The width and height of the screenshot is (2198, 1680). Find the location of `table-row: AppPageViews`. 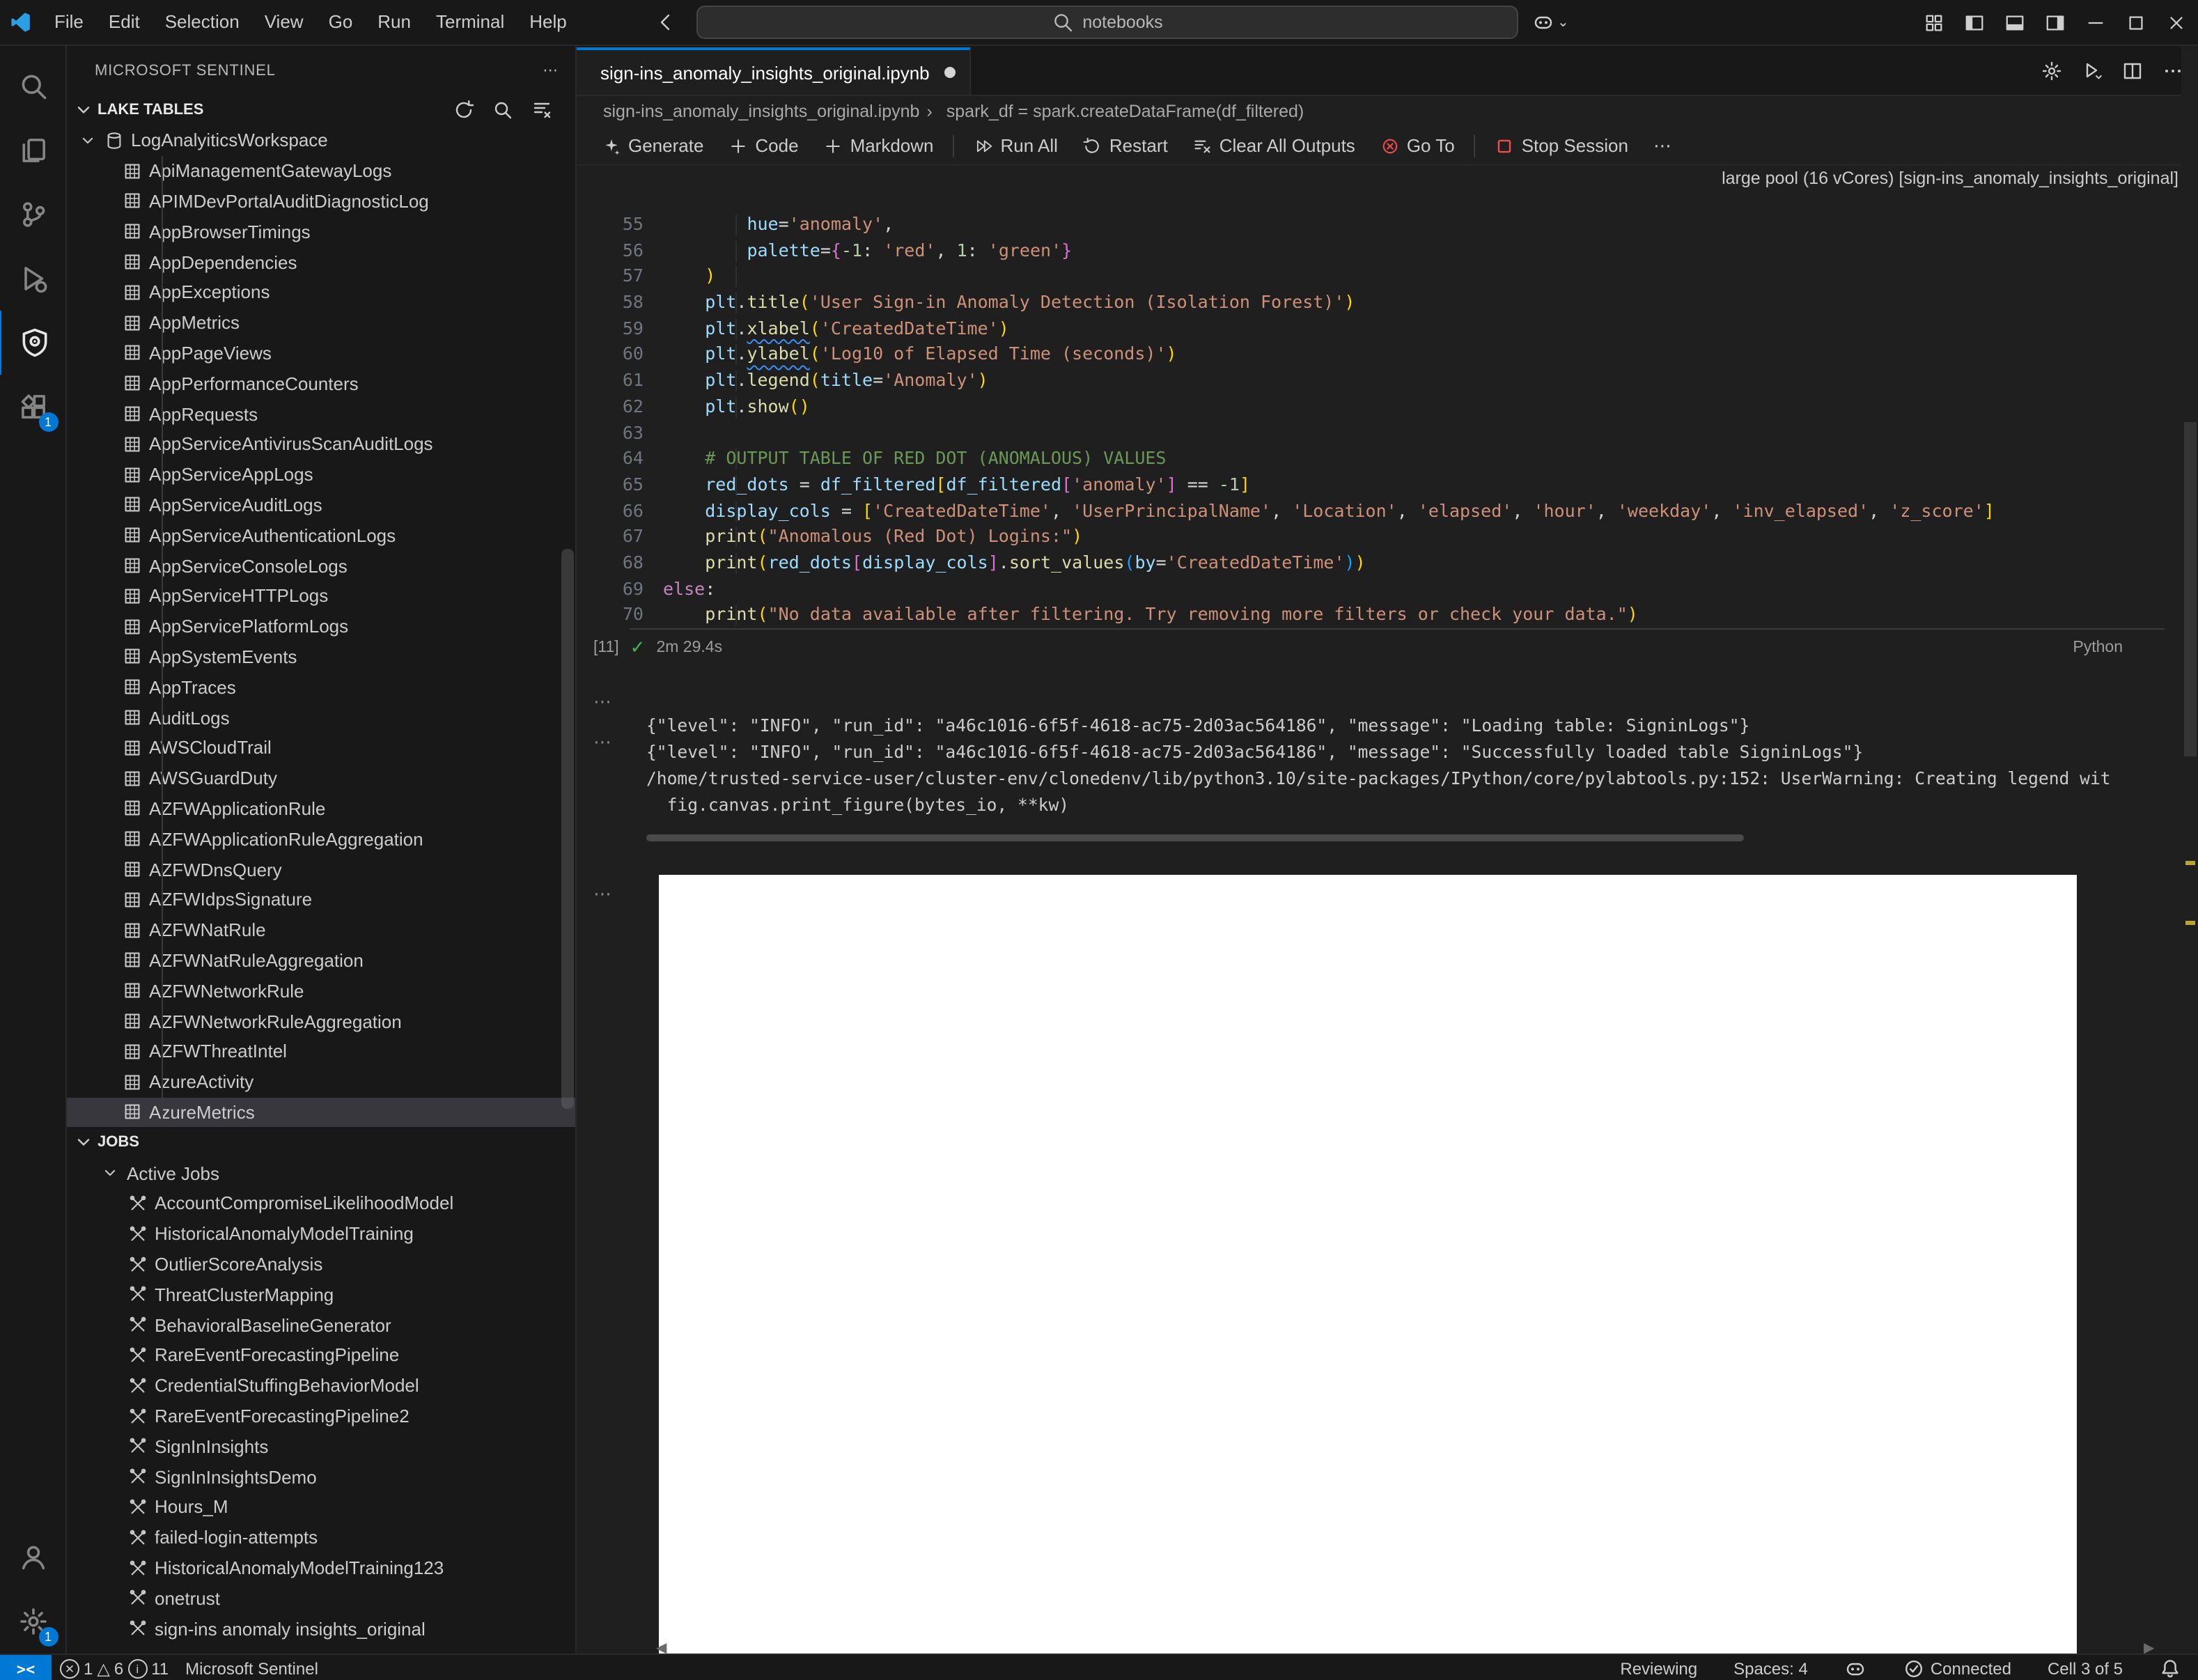

table-row: AppPageViews is located at coordinates (321, 353).